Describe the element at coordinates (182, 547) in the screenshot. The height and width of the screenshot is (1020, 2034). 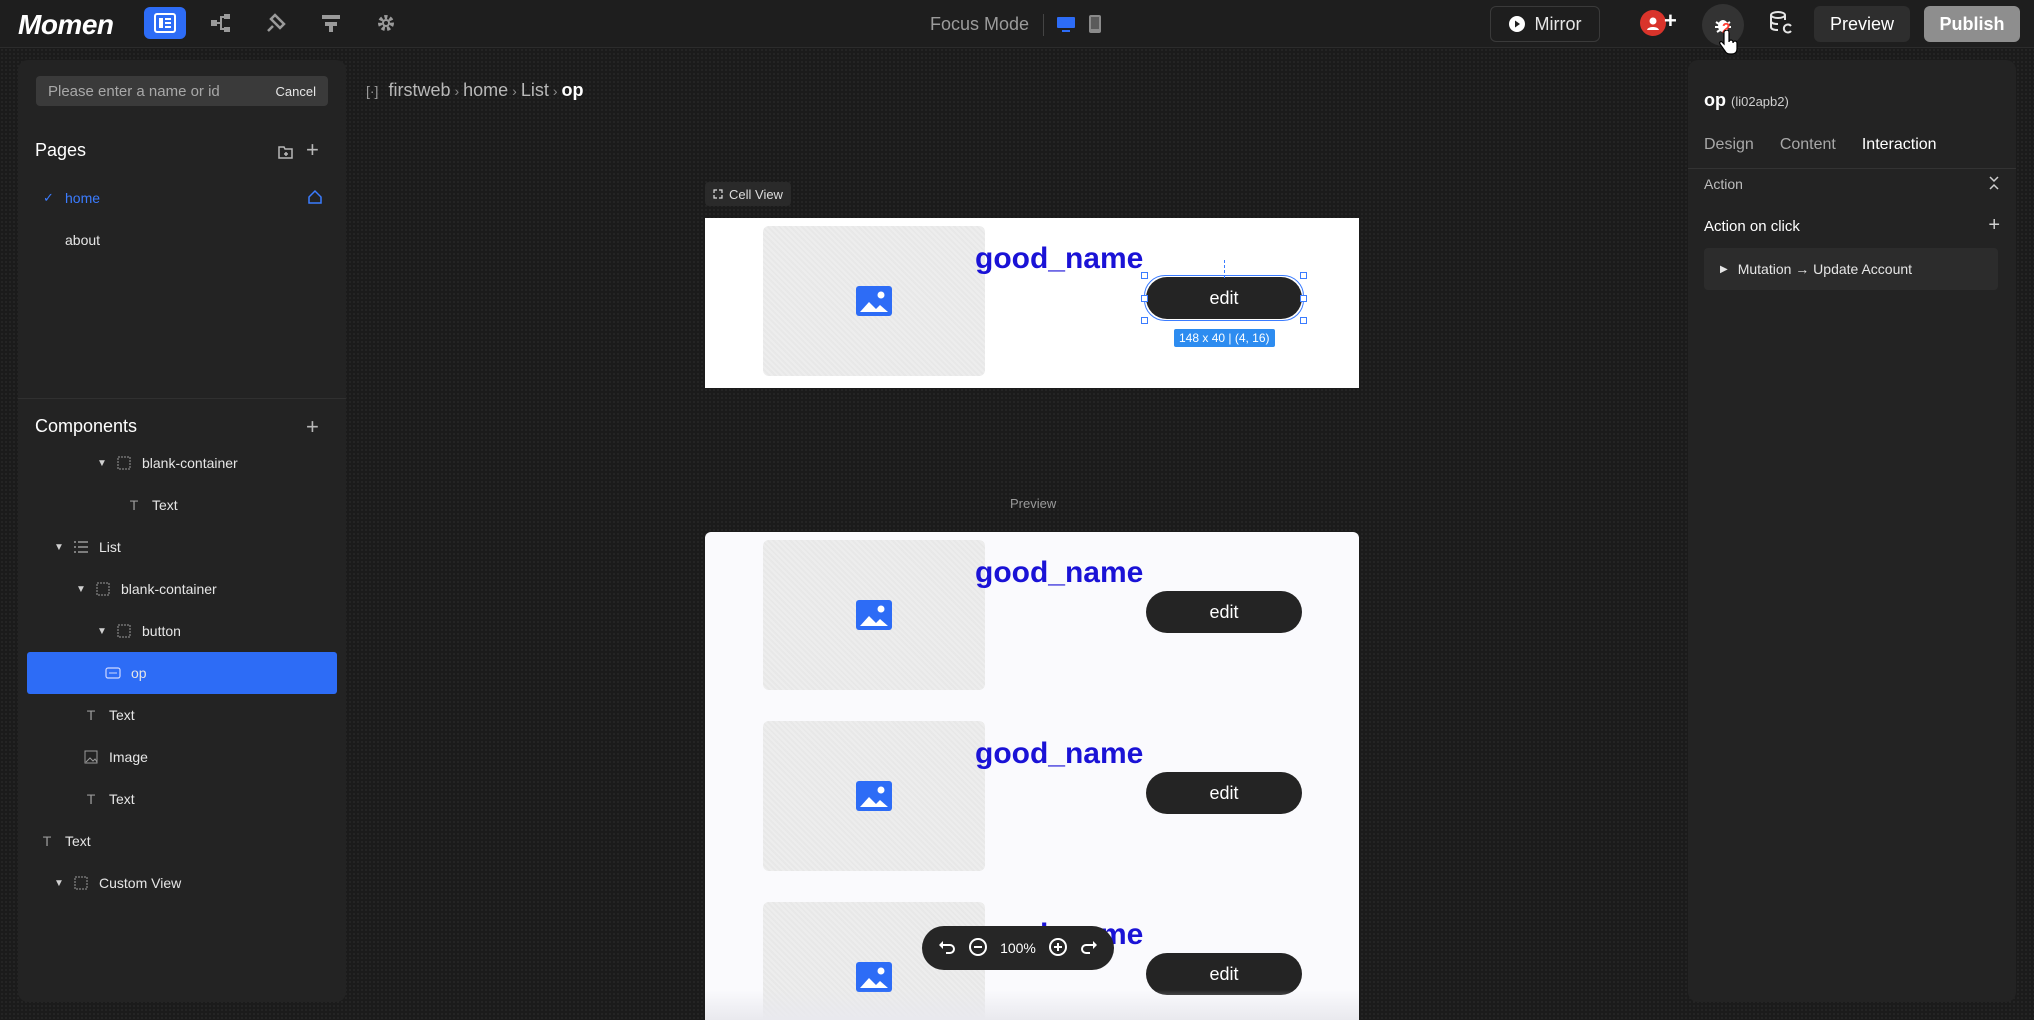
I see `tree-item: ▼ List` at that location.